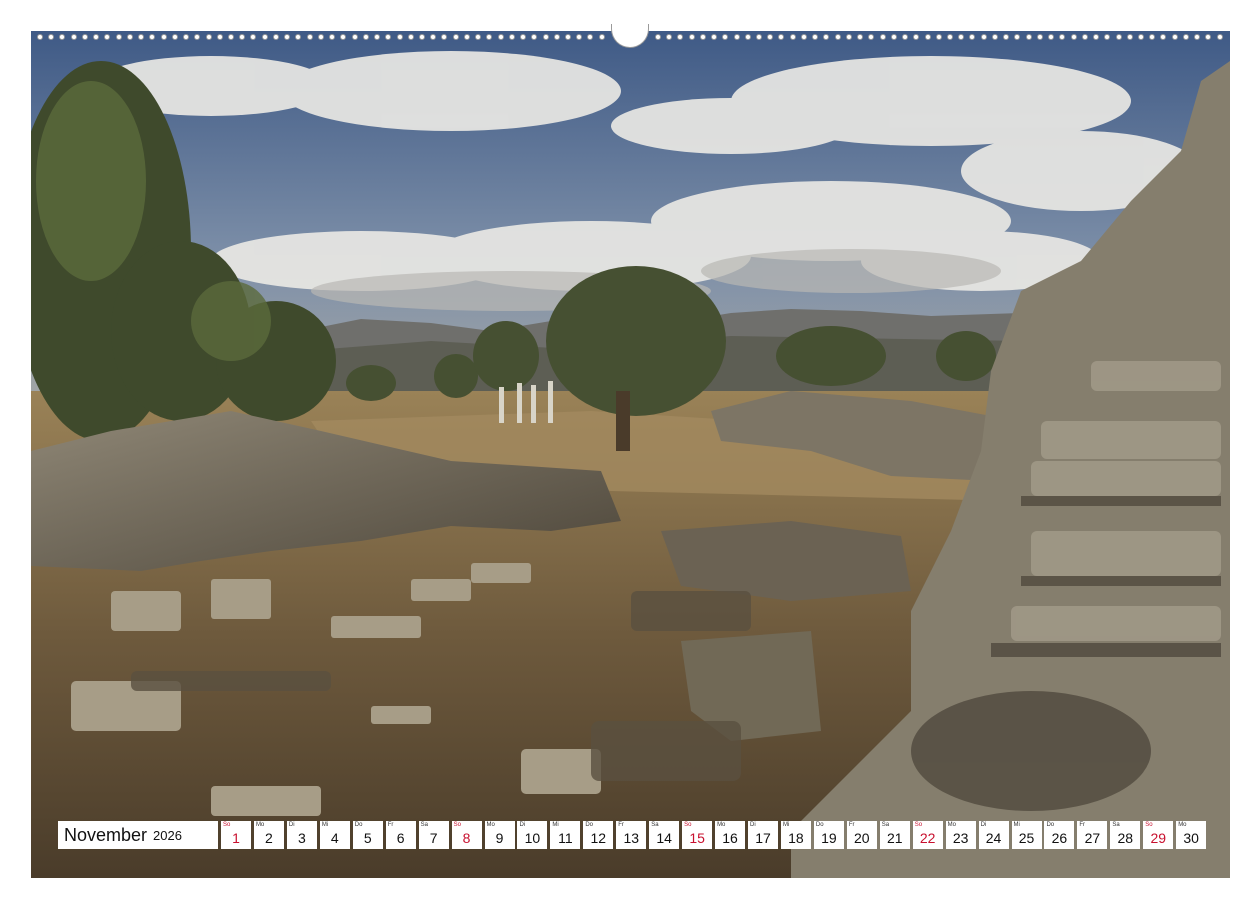 This screenshot has width=1260, height=908. What do you see at coordinates (927, 838) in the screenshot?
I see `day-number: 22` at bounding box center [927, 838].